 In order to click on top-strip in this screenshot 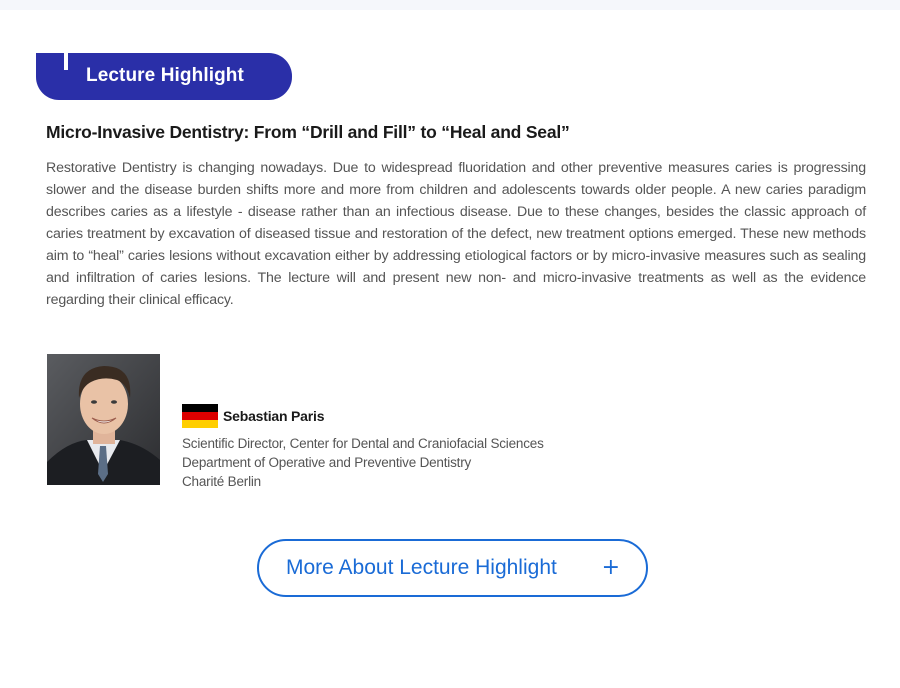, I will do `click(450, 5)`.